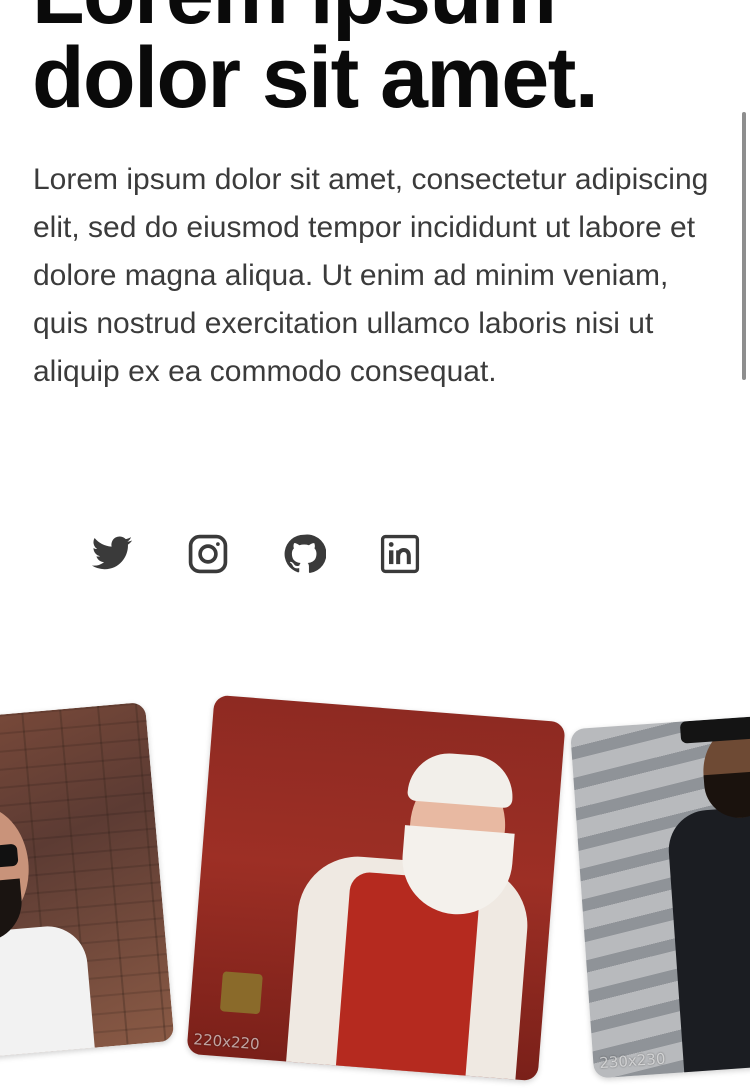  I want to click on hero-title-line-2: dolor sit amet., so click(315, 78).